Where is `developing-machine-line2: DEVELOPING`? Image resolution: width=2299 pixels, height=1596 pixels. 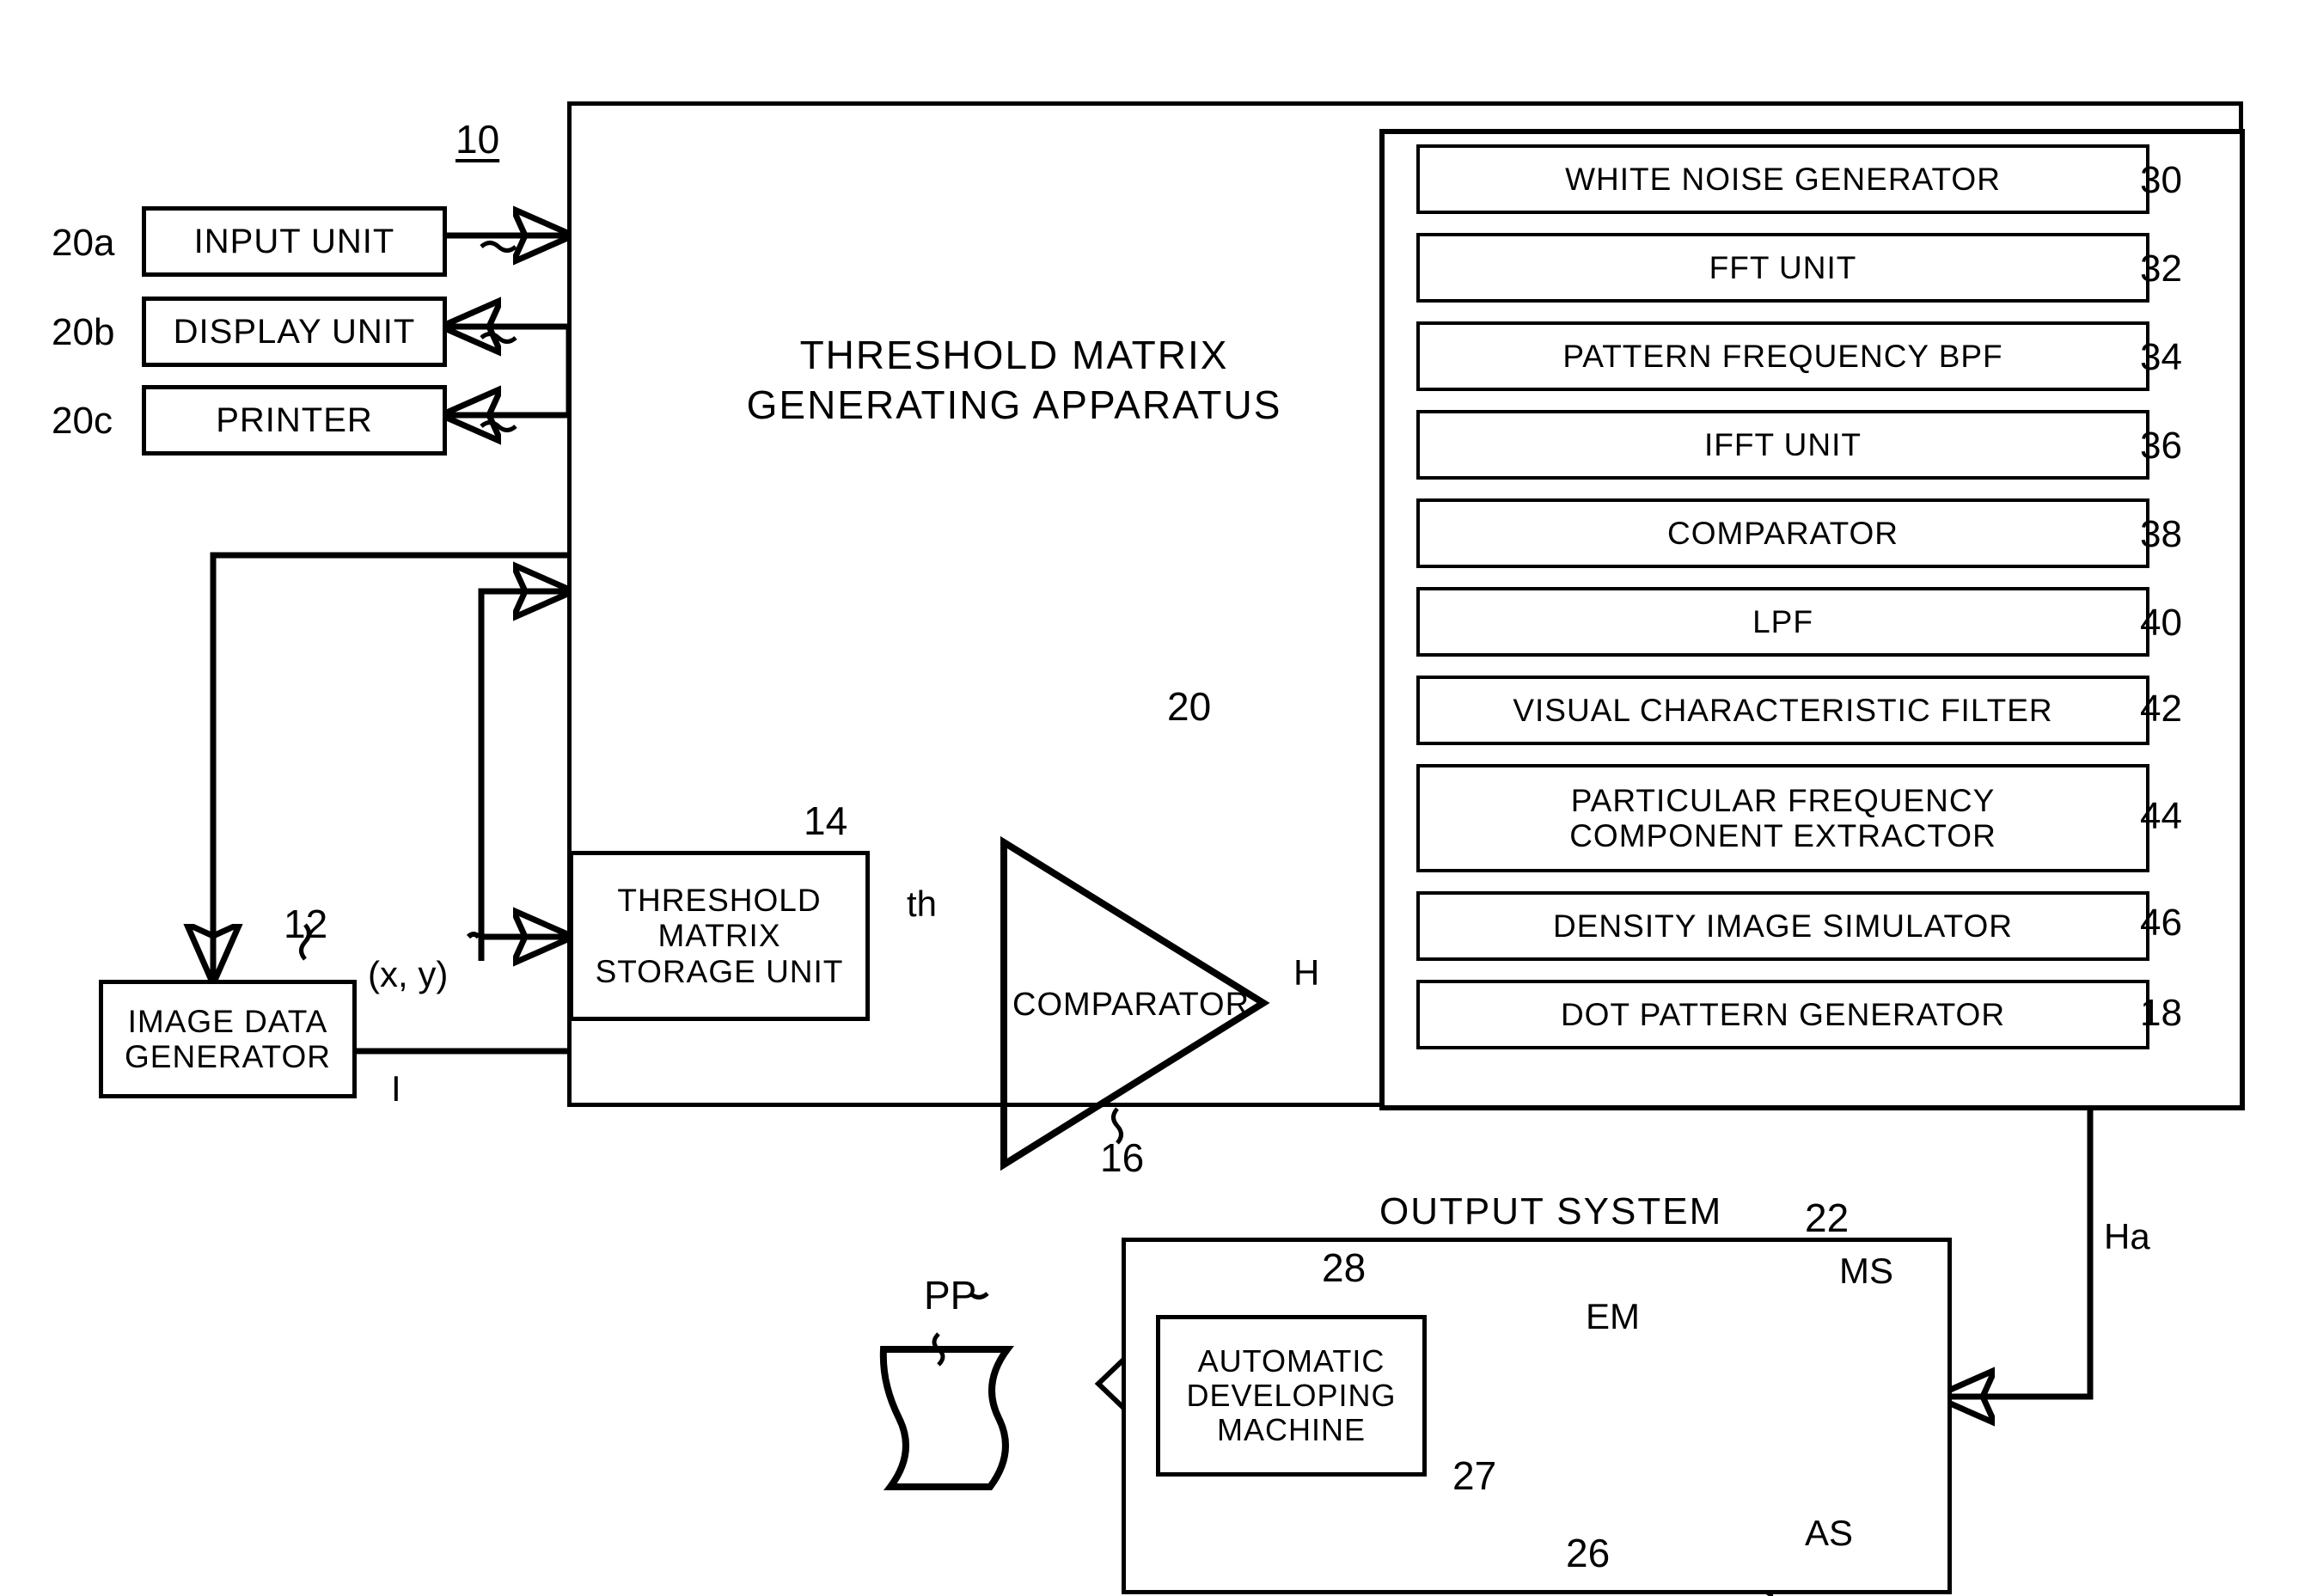
developing-machine-line2: DEVELOPING is located at coordinates (1291, 1395).